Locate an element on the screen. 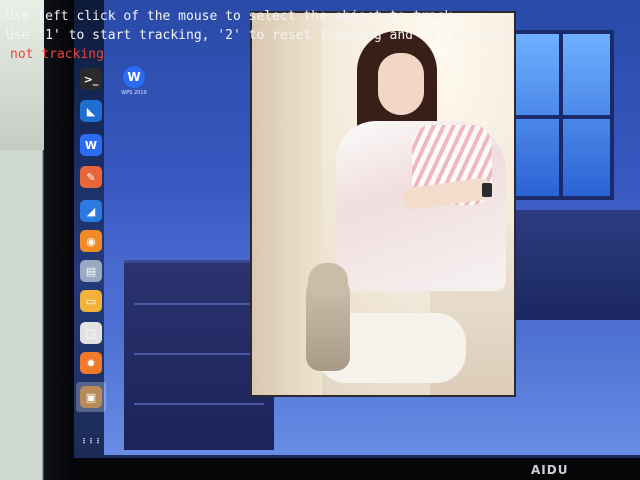 This screenshot has height=480, width=640. dock-item-browser: ◢ is located at coordinates (91, 211).